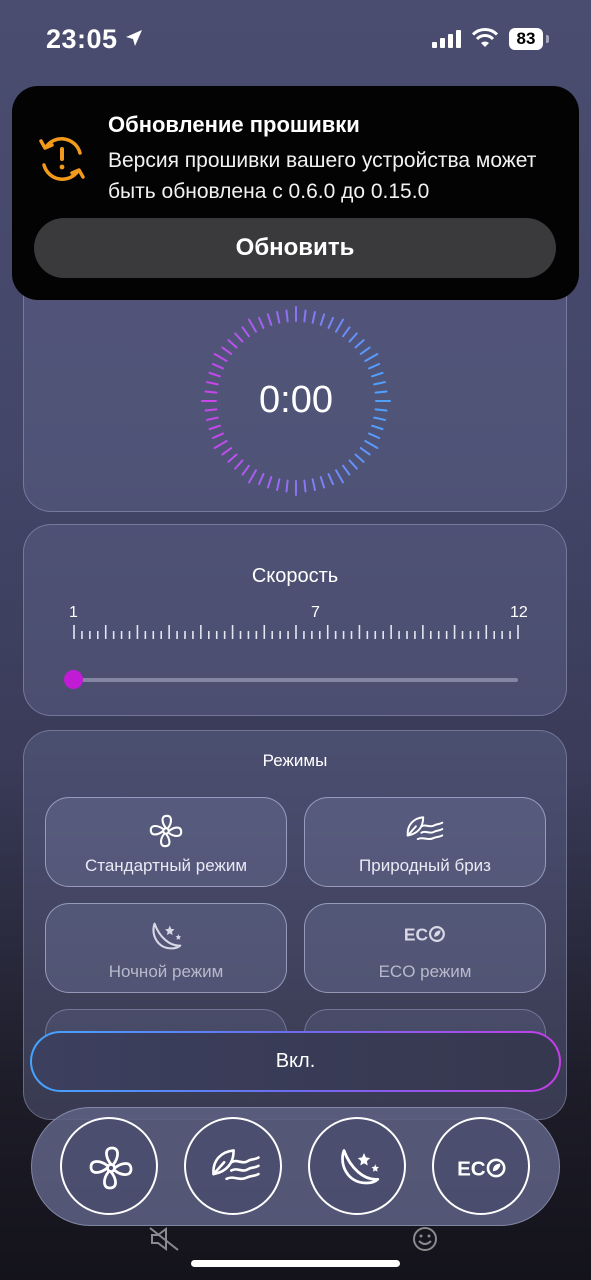 This screenshot has width=591, height=1280. I want to click on update-warning-icon, so click(62, 159).